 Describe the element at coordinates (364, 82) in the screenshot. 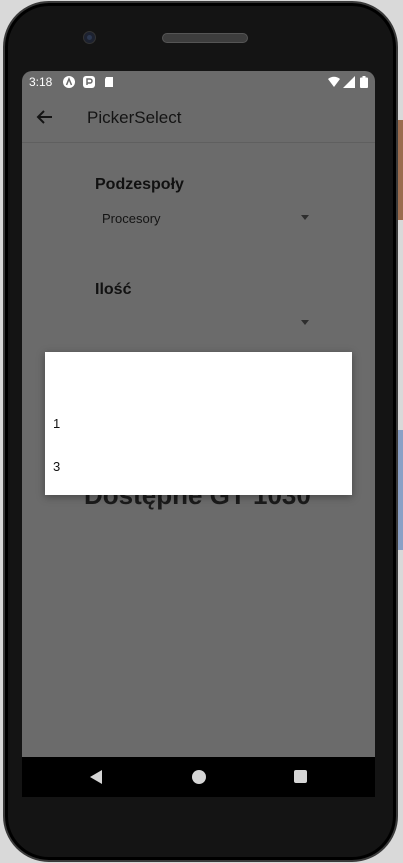

I see `battery-icon` at that location.